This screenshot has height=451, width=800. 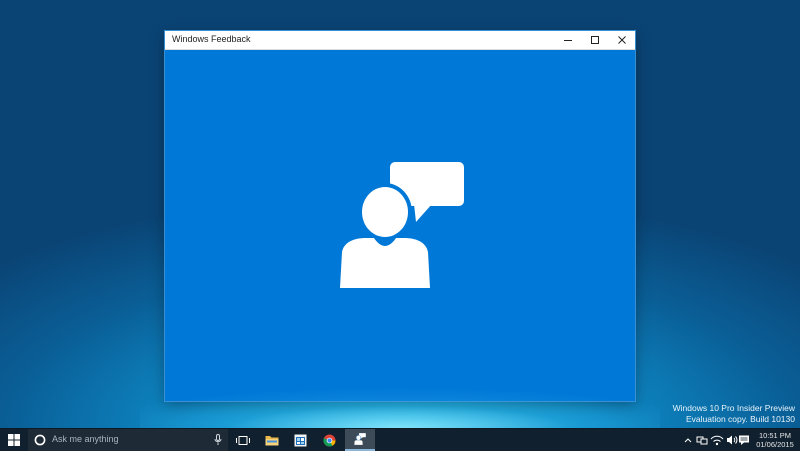 I want to click on chrome-button, so click(x=329, y=440).